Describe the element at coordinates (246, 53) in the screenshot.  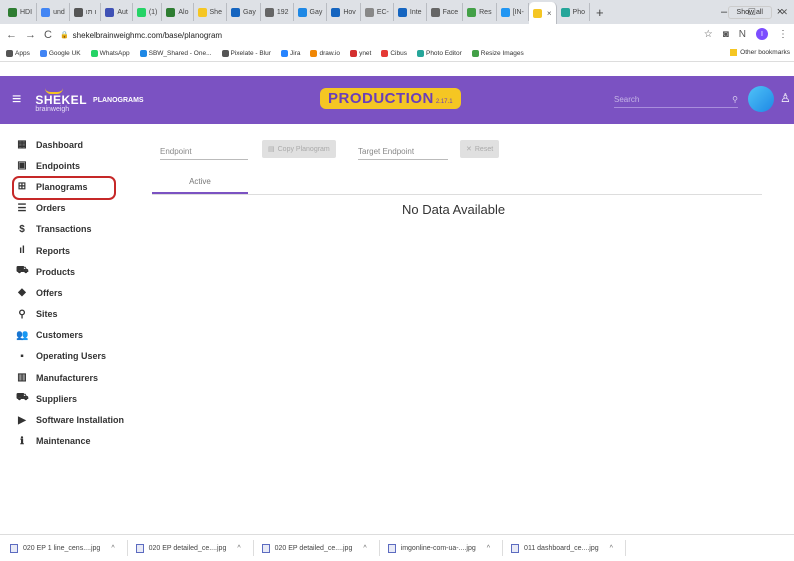
I see `bookmark-item: Pixelate - Blur` at that location.